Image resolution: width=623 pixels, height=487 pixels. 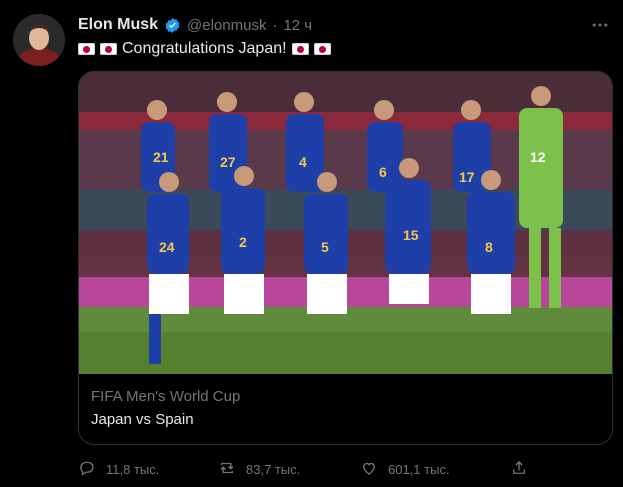 I want to click on svg-text: 15, so click(x=411, y=235).